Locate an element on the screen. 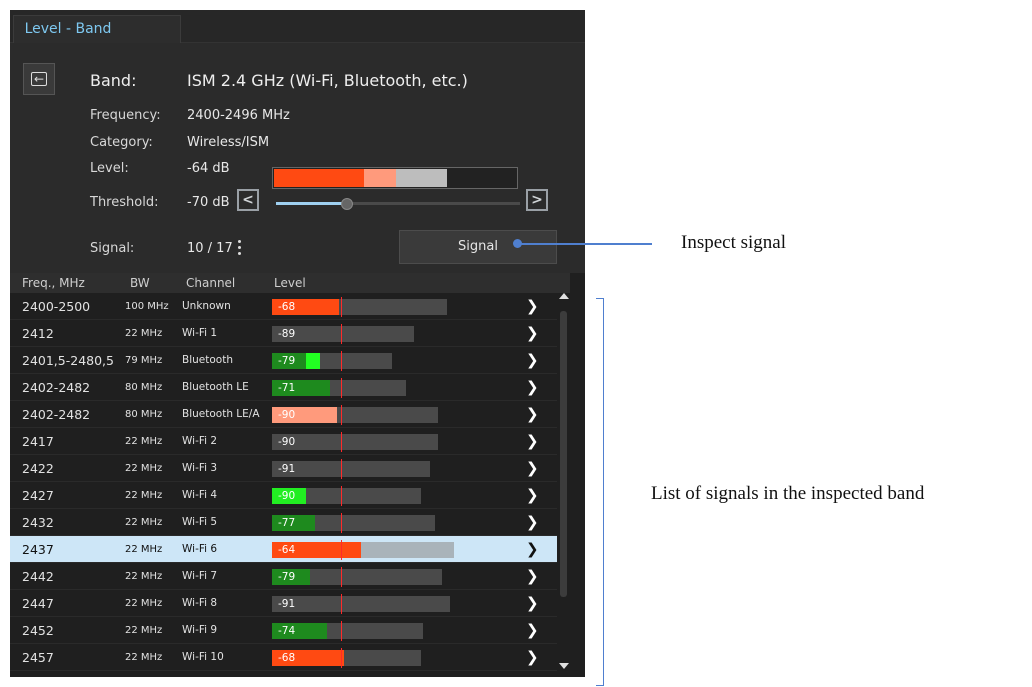 This screenshot has height=687, width=1032. level-bar-gray is located at coordinates (421, 178).